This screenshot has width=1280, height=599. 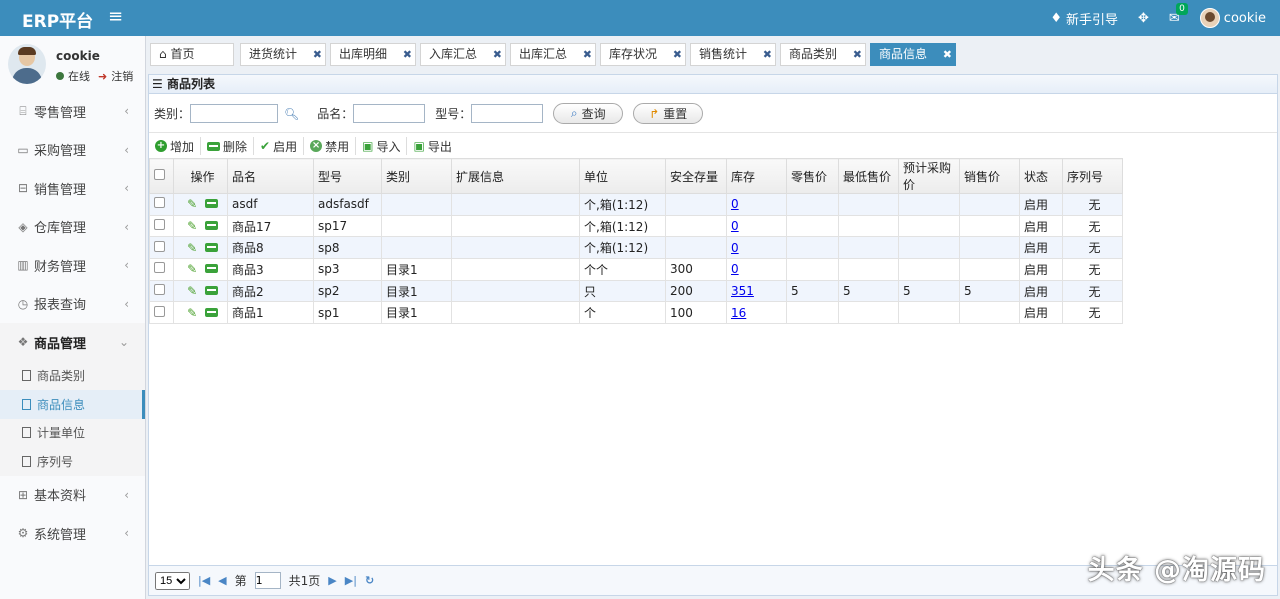 I want to click on disable-button: × 禁用, so click(x=333, y=146).